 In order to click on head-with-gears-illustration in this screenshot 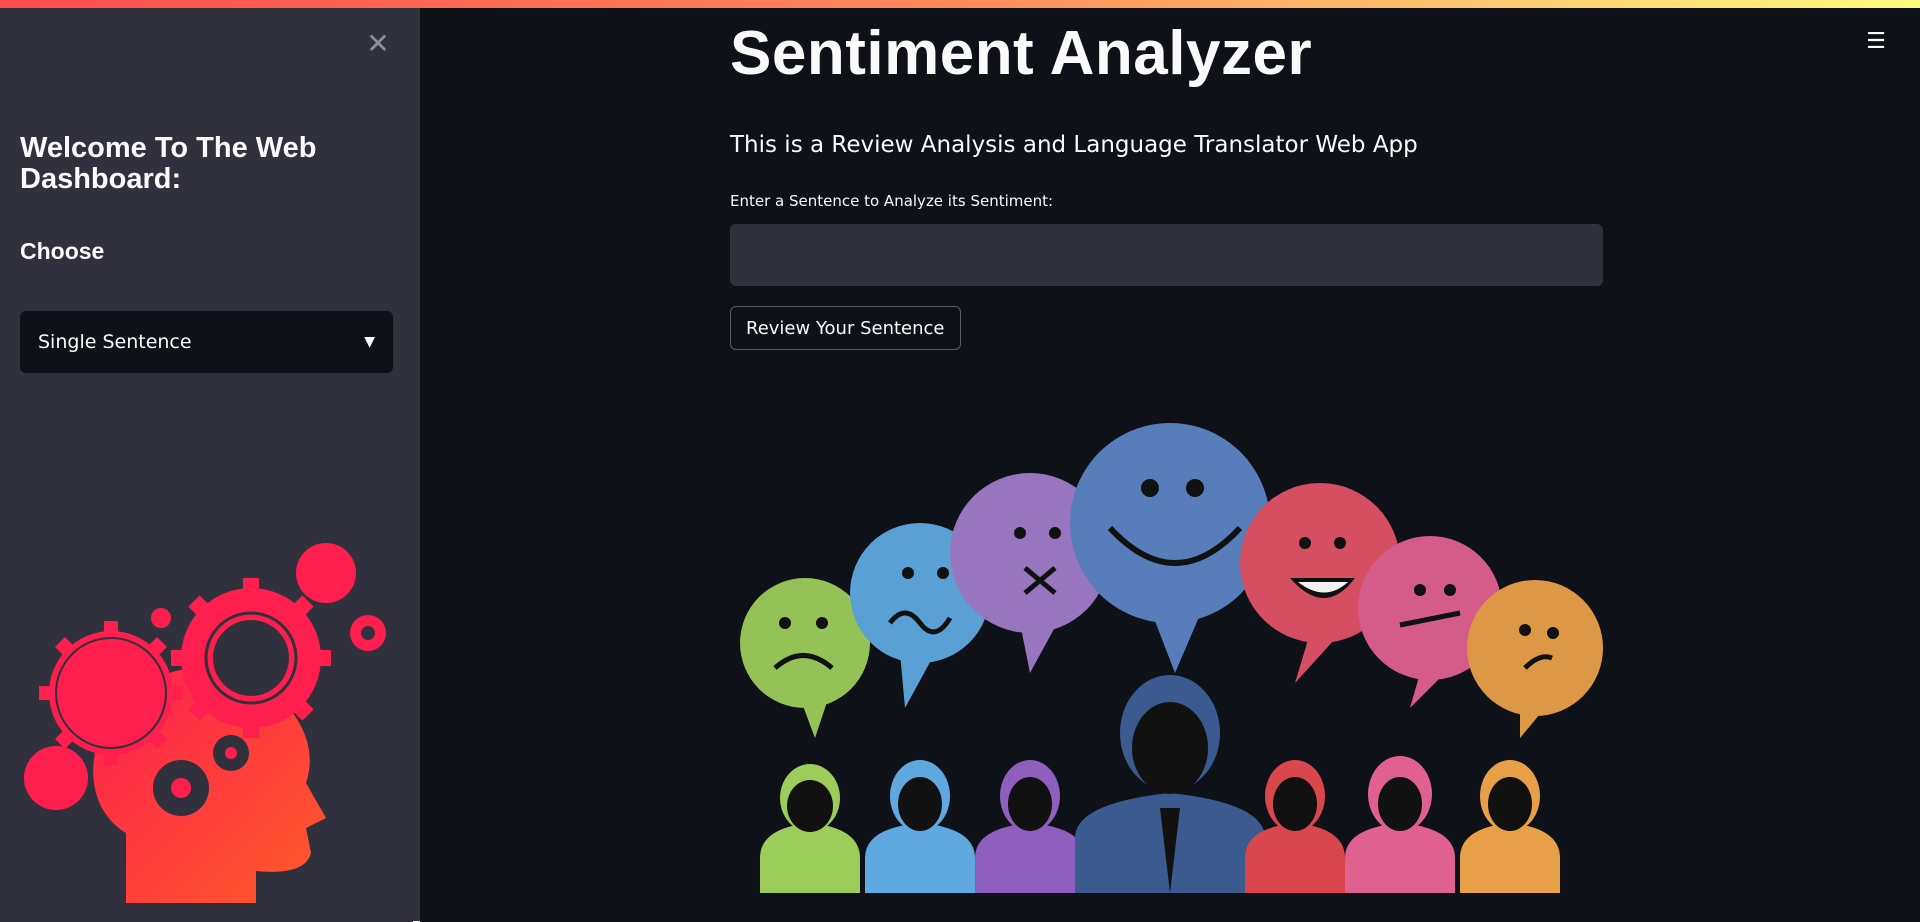, I will do `click(205, 723)`.